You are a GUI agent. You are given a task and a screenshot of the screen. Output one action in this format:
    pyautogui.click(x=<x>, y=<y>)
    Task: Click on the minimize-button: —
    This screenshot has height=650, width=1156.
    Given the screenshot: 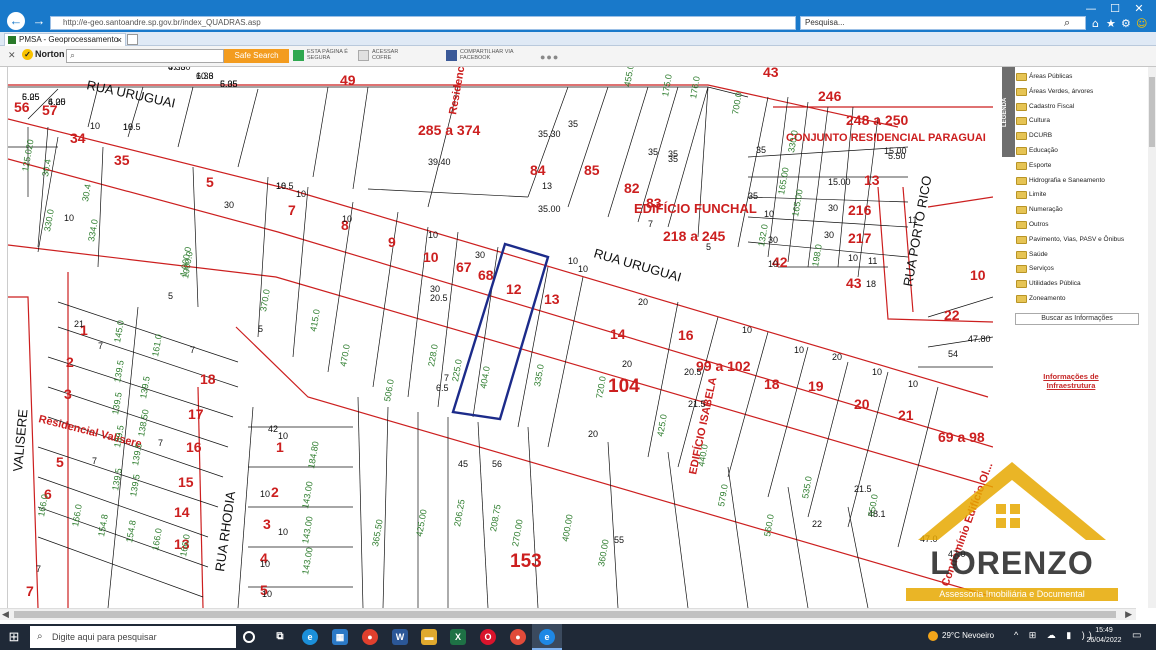 What is the action you would take?
    pyautogui.click(x=1091, y=9)
    